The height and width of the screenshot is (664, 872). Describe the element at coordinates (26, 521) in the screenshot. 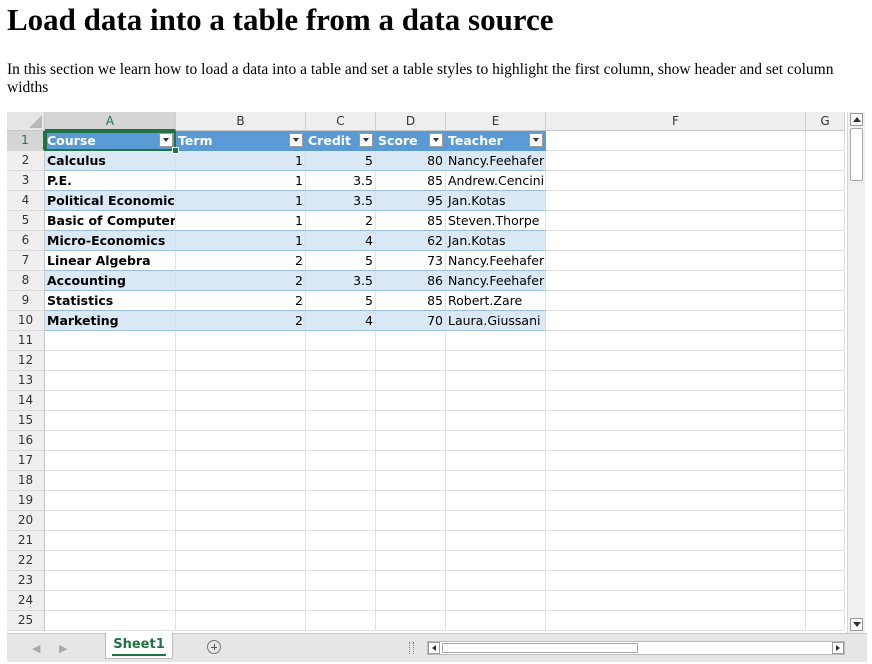

I see `row-header-20: 20` at that location.